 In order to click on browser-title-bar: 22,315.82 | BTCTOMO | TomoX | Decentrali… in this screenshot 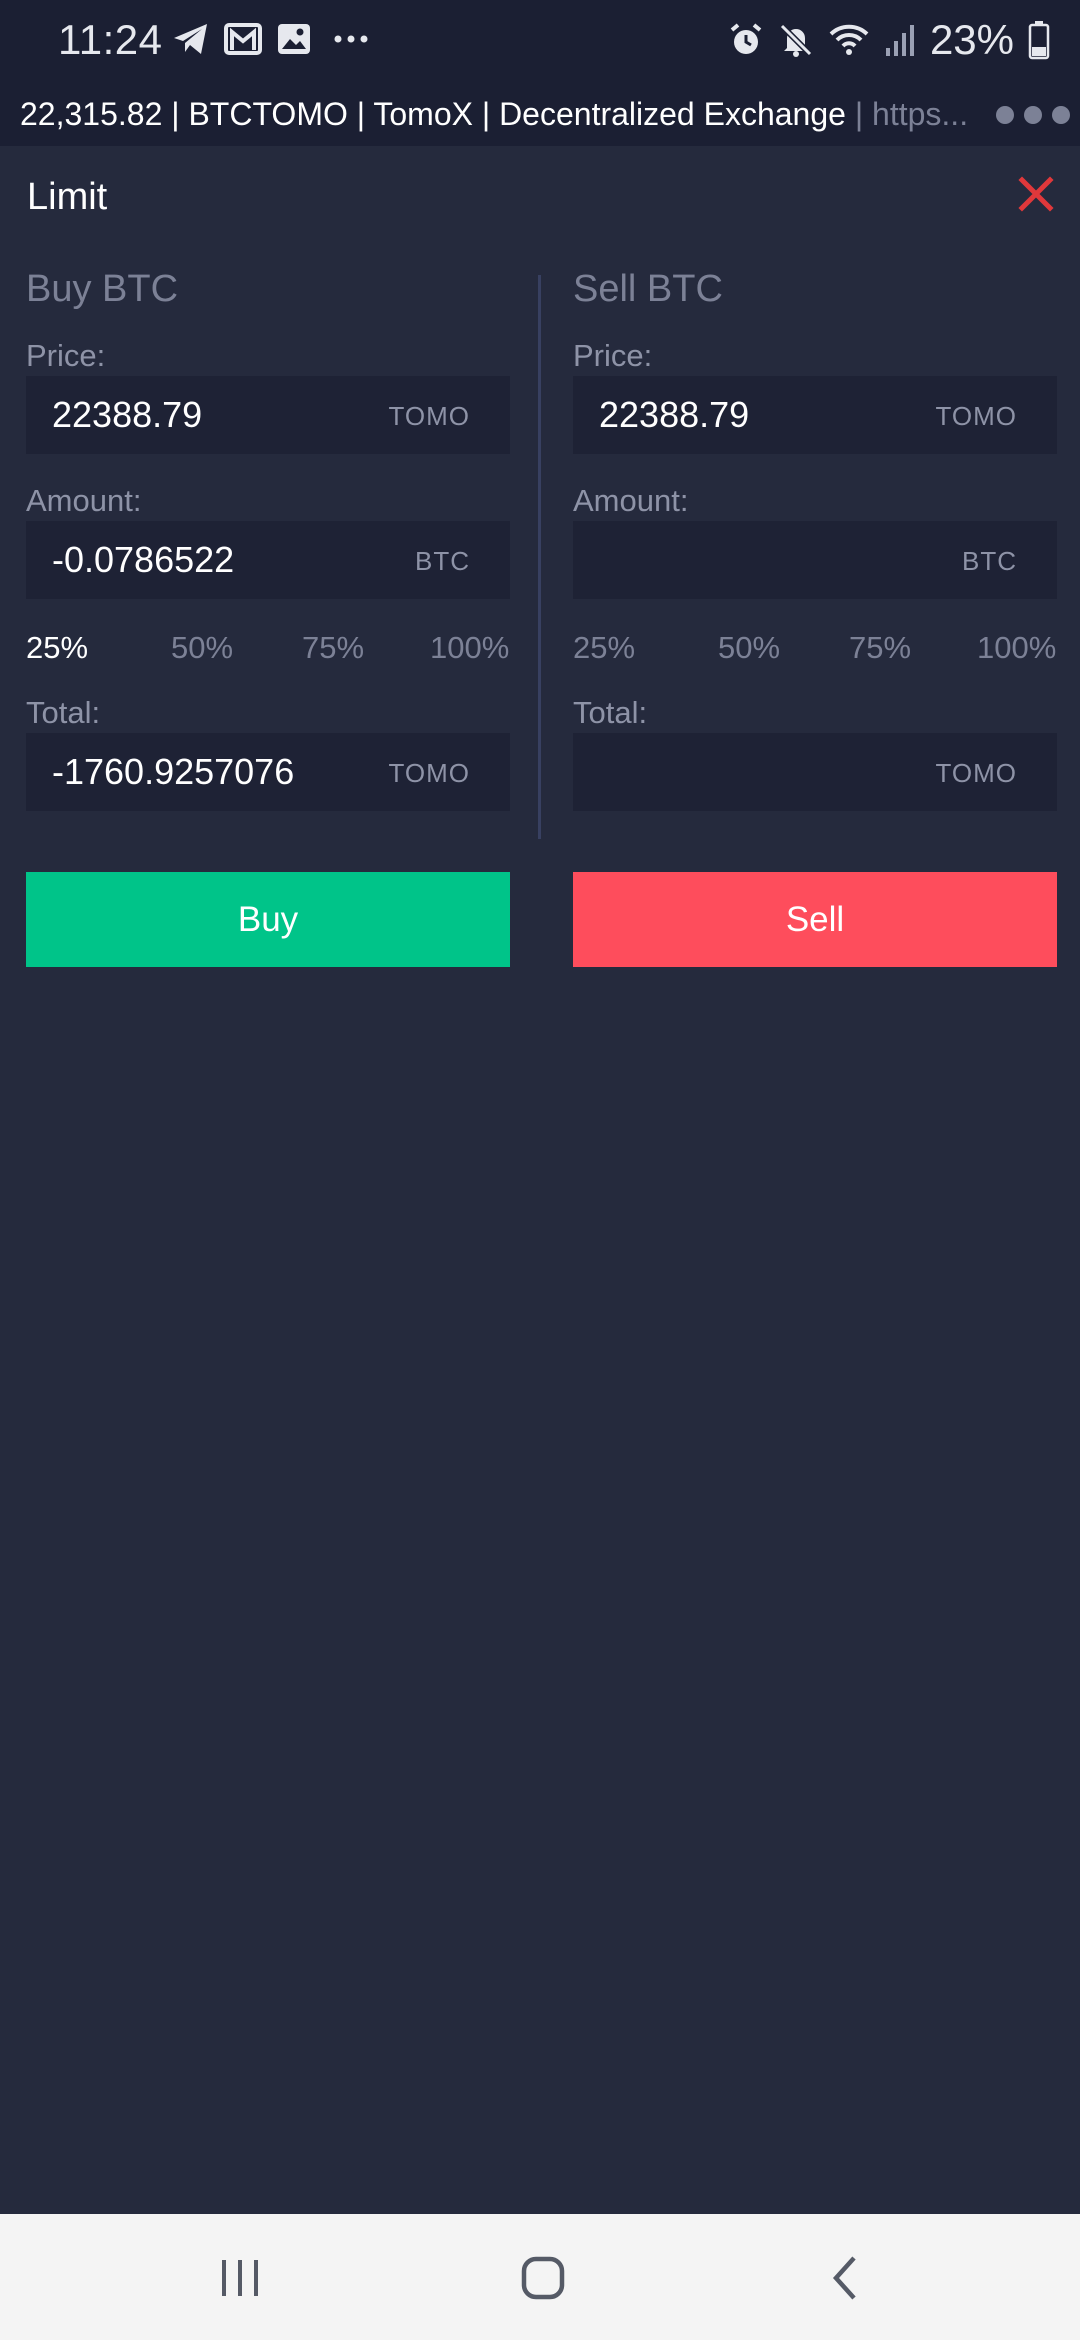, I will do `click(540, 115)`.